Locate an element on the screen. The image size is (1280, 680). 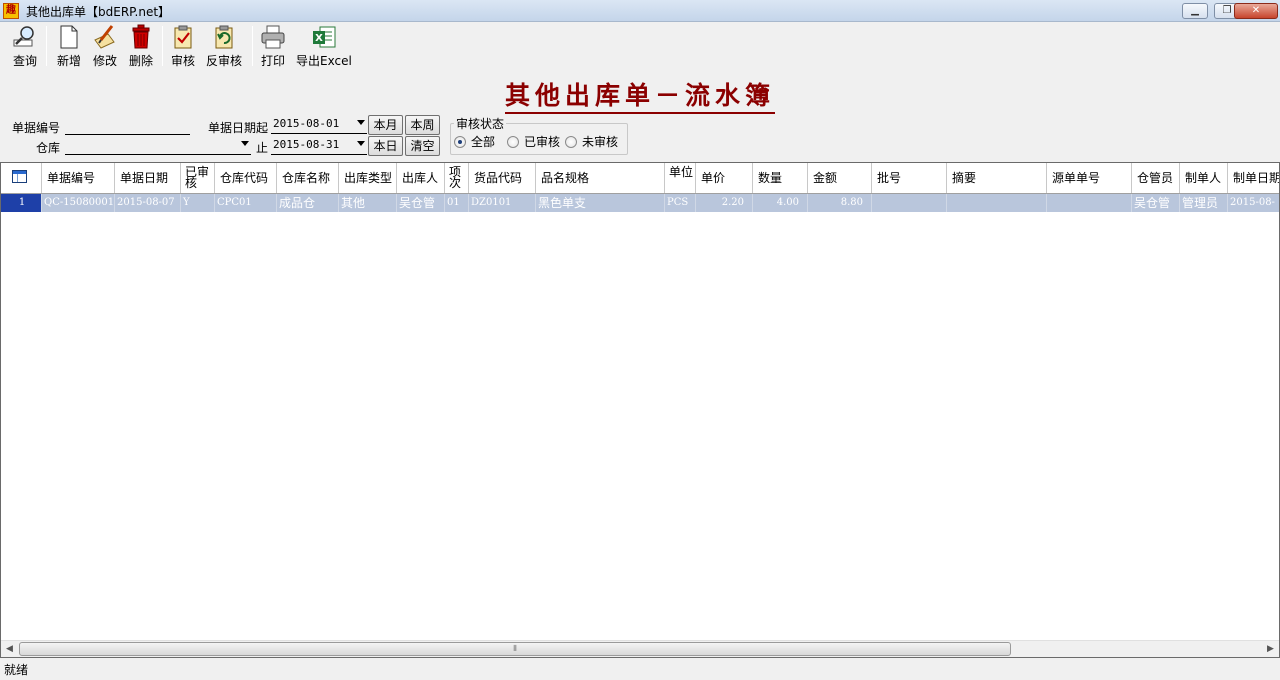
col-header: 金额 is located at coordinates (840, 178).